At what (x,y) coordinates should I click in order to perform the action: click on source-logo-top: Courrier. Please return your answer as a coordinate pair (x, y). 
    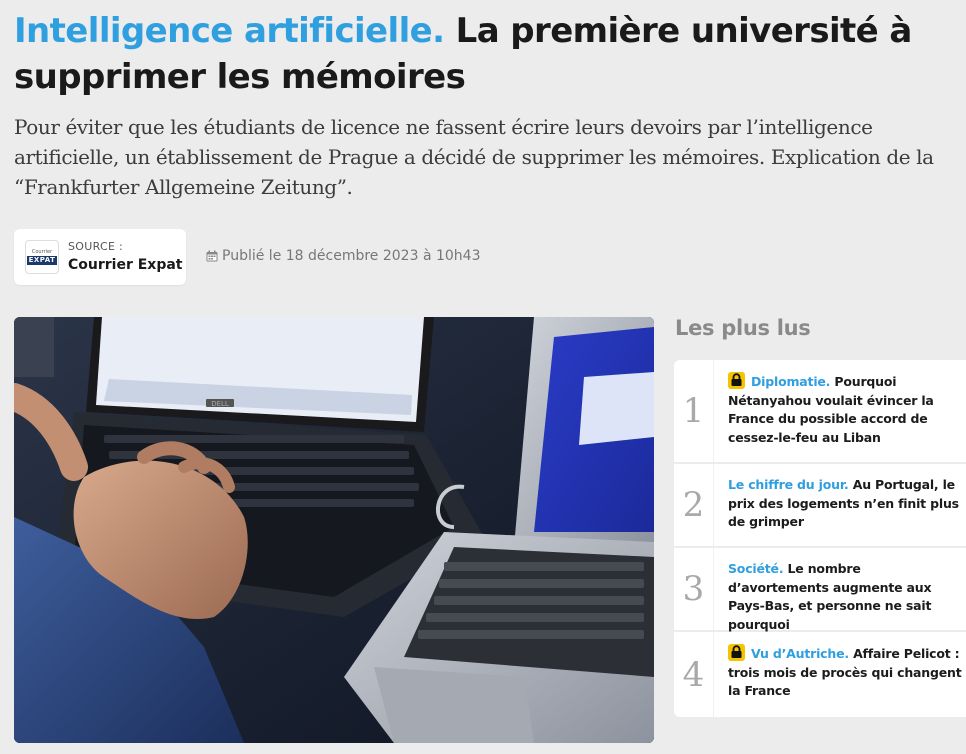
    Looking at the image, I should click on (42, 252).